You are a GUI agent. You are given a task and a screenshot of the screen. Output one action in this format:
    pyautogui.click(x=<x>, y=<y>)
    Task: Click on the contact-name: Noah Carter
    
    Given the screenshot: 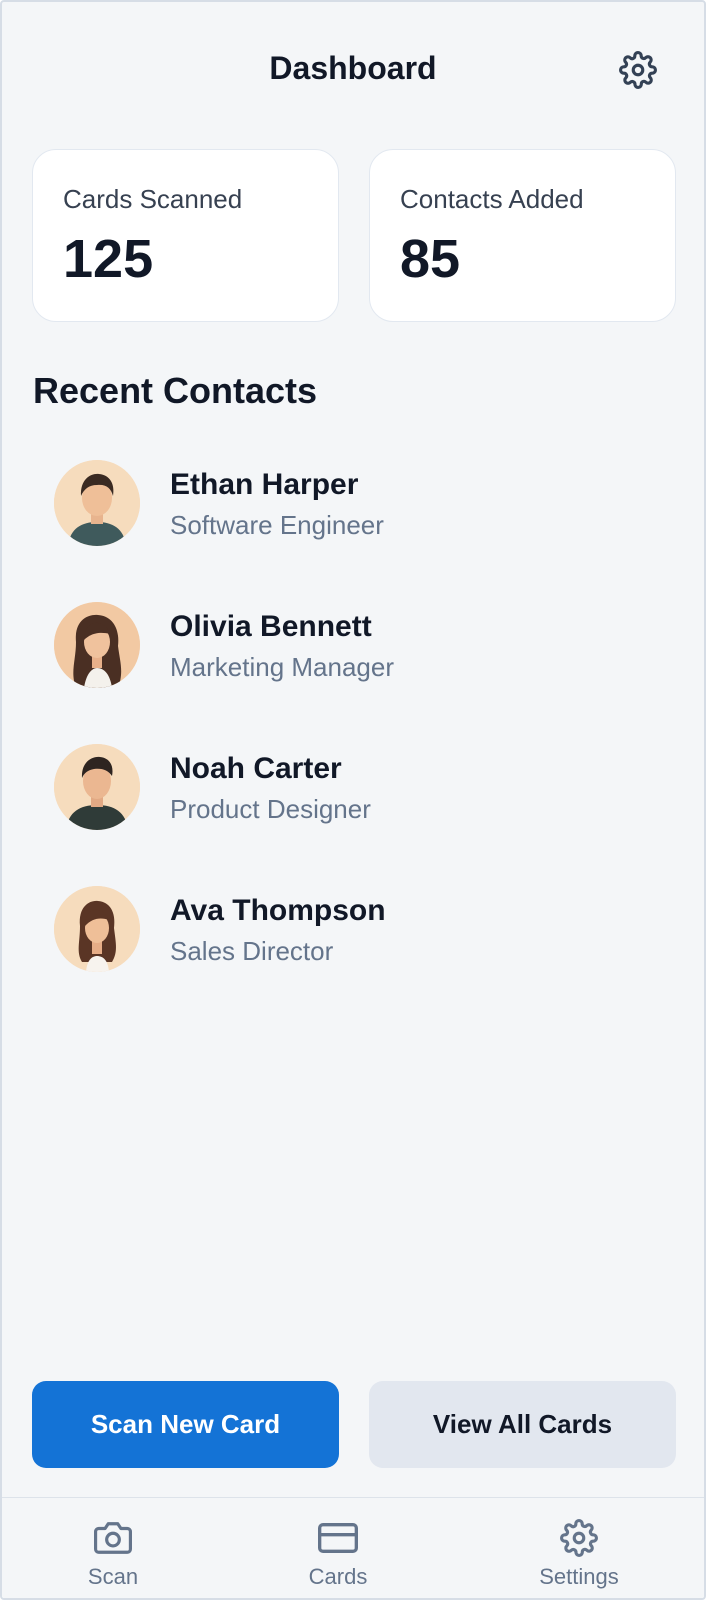 What is the action you would take?
    pyautogui.click(x=256, y=768)
    